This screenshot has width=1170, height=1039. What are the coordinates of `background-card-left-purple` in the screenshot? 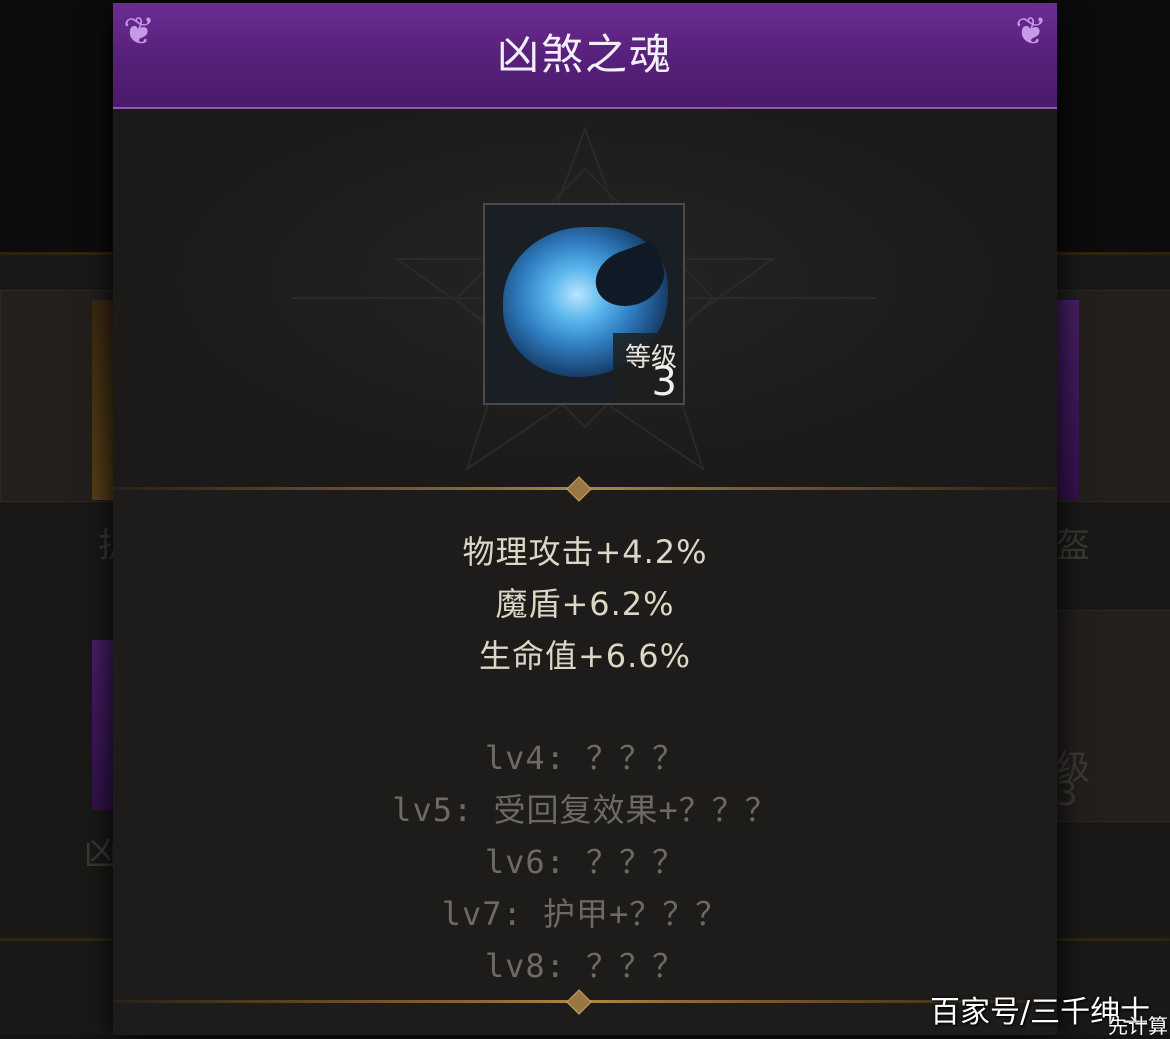 It's located at (102, 725).